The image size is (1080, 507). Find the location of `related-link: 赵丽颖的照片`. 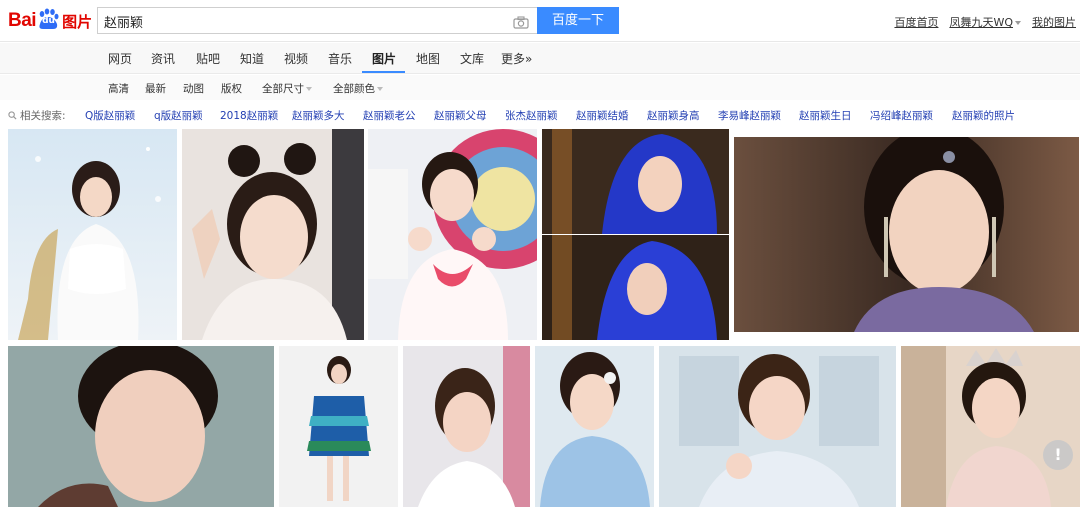

related-link: 赵丽颖的照片 is located at coordinates (983, 115).